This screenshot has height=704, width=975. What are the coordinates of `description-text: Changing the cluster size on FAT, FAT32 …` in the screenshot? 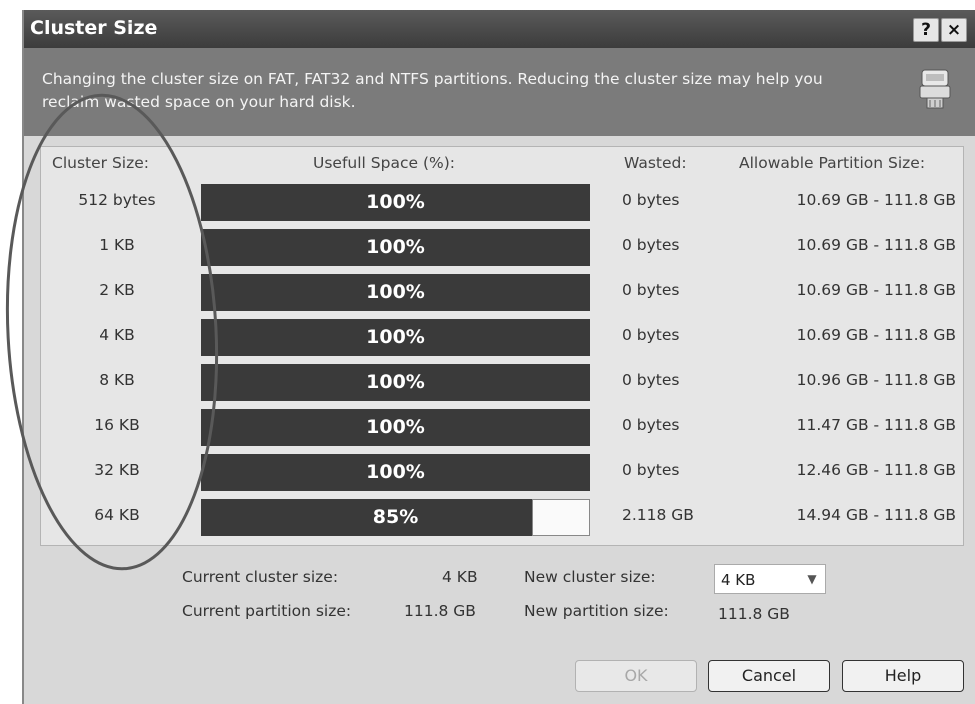 It's located at (432, 90).